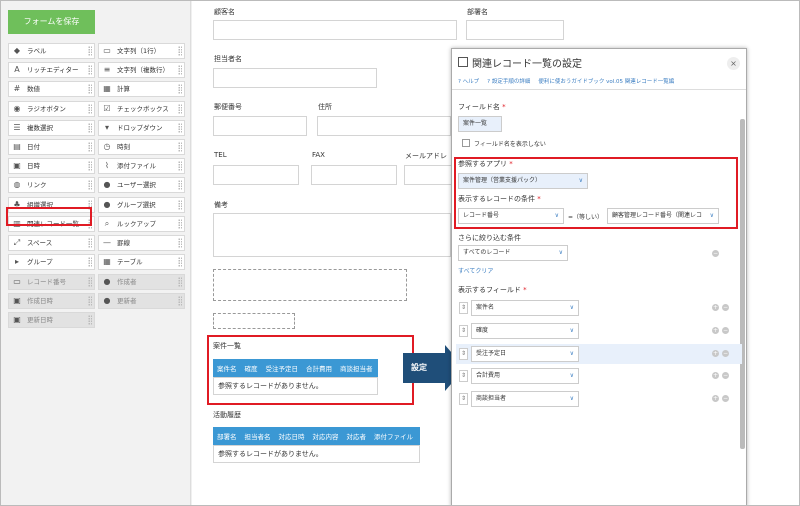 Image resolution: width=800 pixels, height=506 pixels. I want to click on palette-item: A リッチエディター, so click(51, 70).